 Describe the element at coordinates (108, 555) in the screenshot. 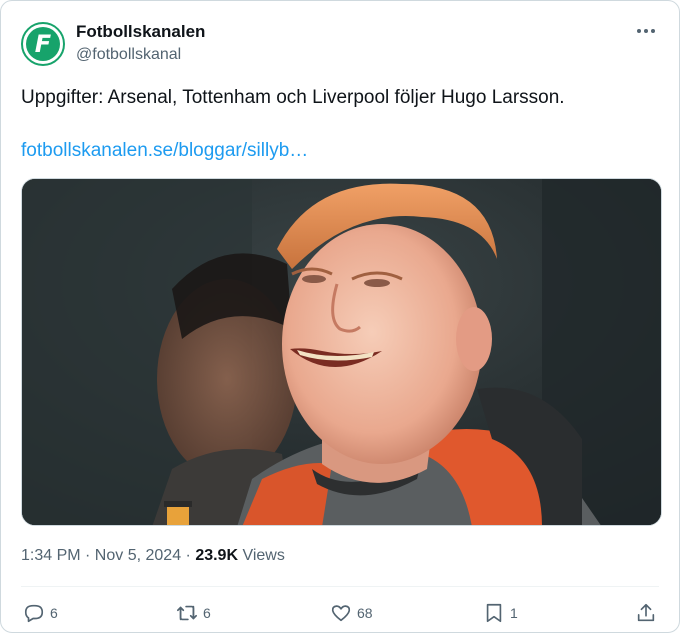

I see `timestamp: 1:34 PM · Nov 5, 2024 ·` at that location.